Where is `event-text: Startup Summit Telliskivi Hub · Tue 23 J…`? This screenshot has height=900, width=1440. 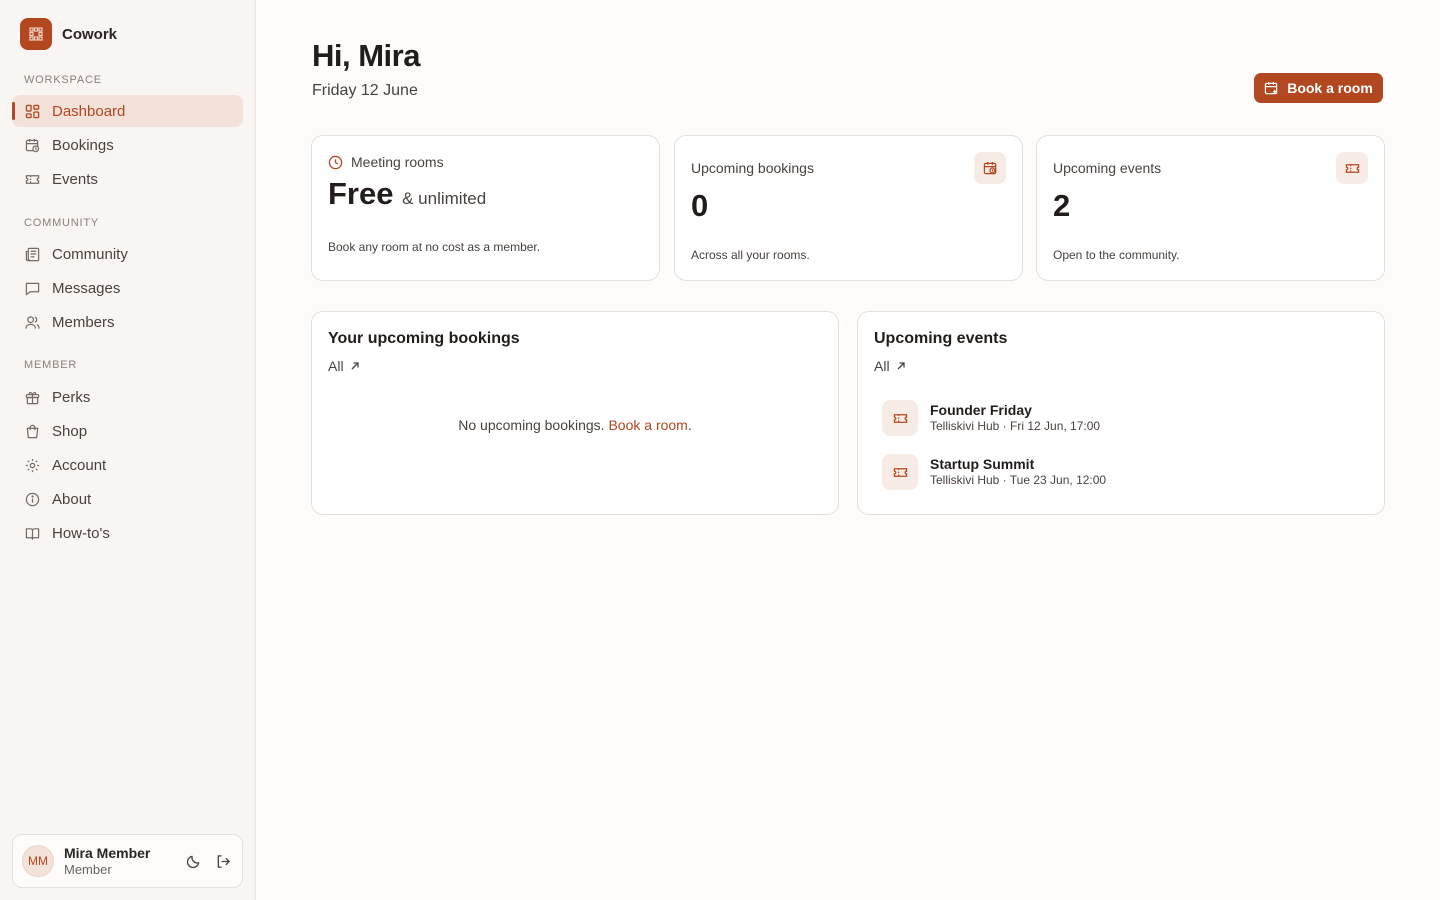
event-text: Startup Summit Telliskivi Hub · Tue 23 J… is located at coordinates (1018, 472).